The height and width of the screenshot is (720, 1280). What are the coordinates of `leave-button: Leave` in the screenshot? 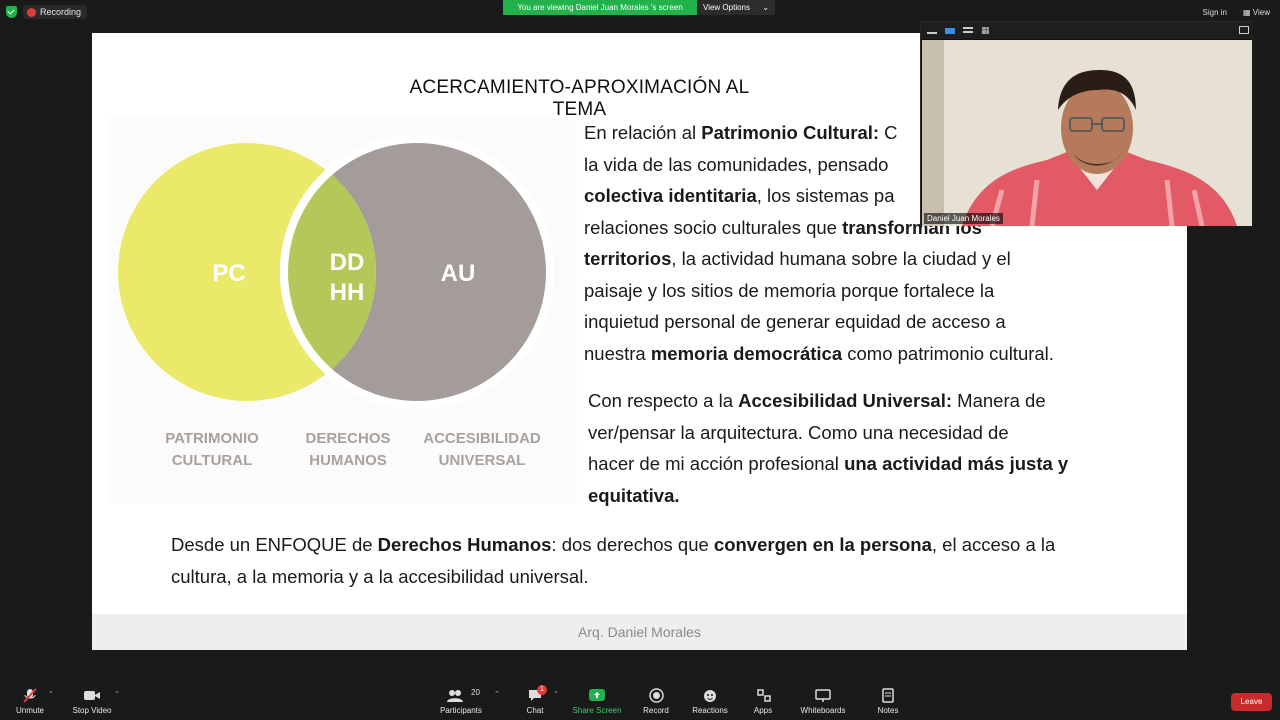 It's located at (1251, 702).